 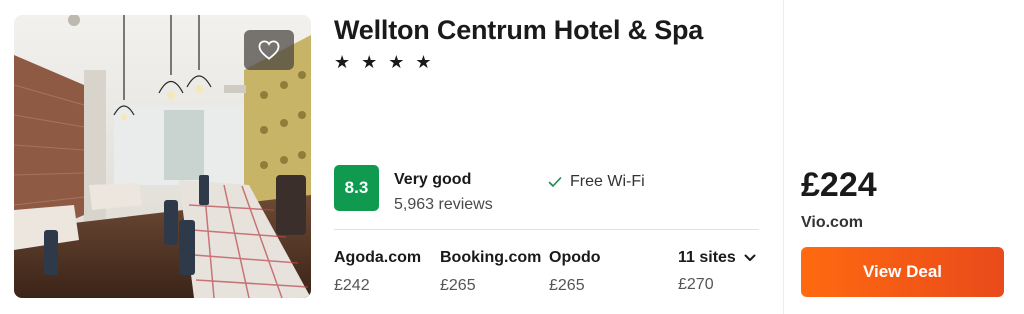 I want to click on offer-price: £242, so click(x=352, y=285).